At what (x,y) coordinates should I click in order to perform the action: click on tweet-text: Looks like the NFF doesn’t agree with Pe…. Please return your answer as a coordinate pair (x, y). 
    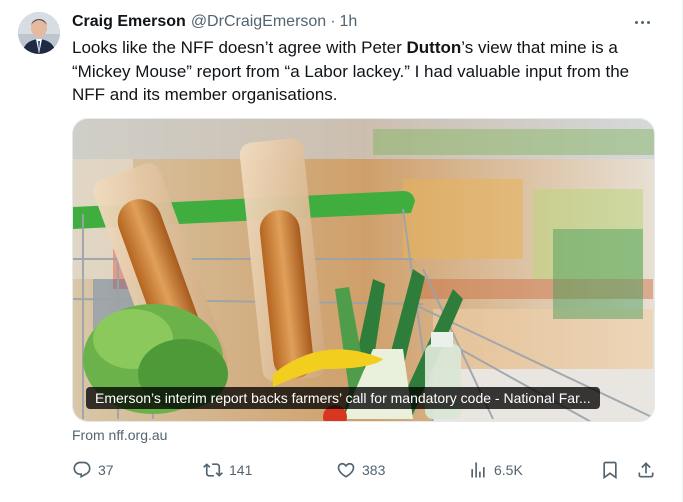
    Looking at the image, I should click on (367, 71).